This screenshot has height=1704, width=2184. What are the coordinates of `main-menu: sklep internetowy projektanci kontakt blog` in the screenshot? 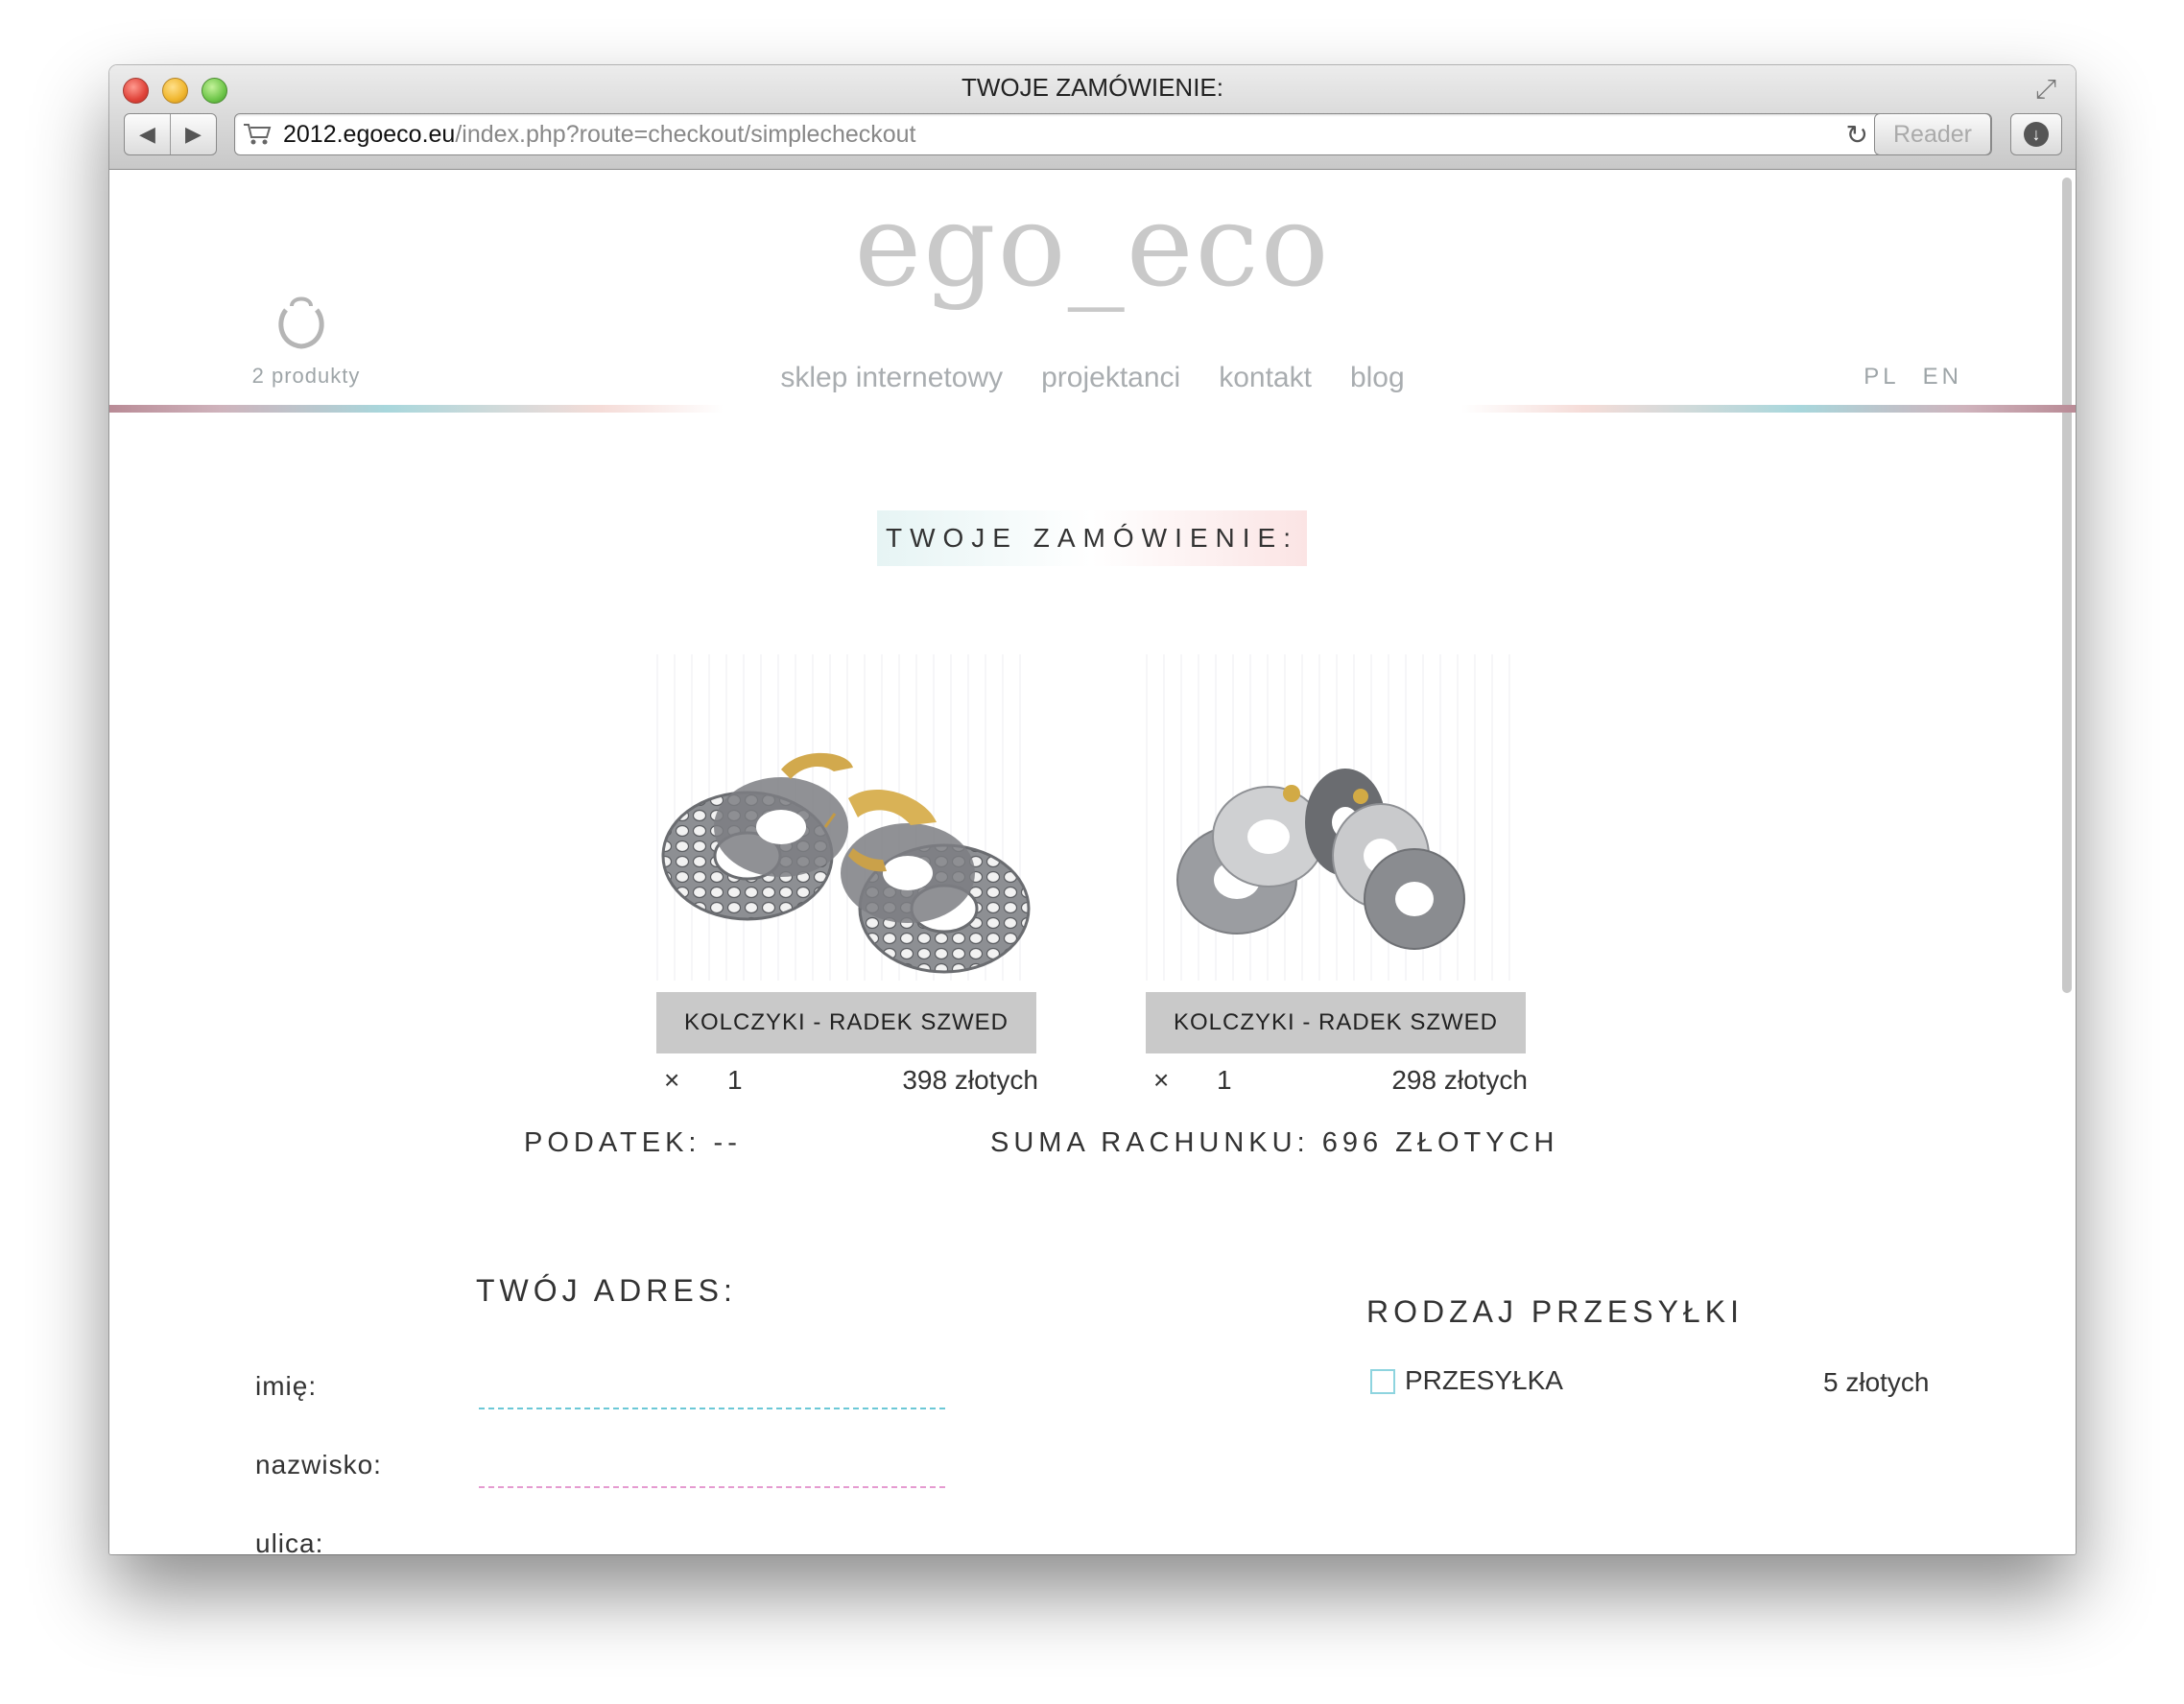 It's located at (1092, 378).